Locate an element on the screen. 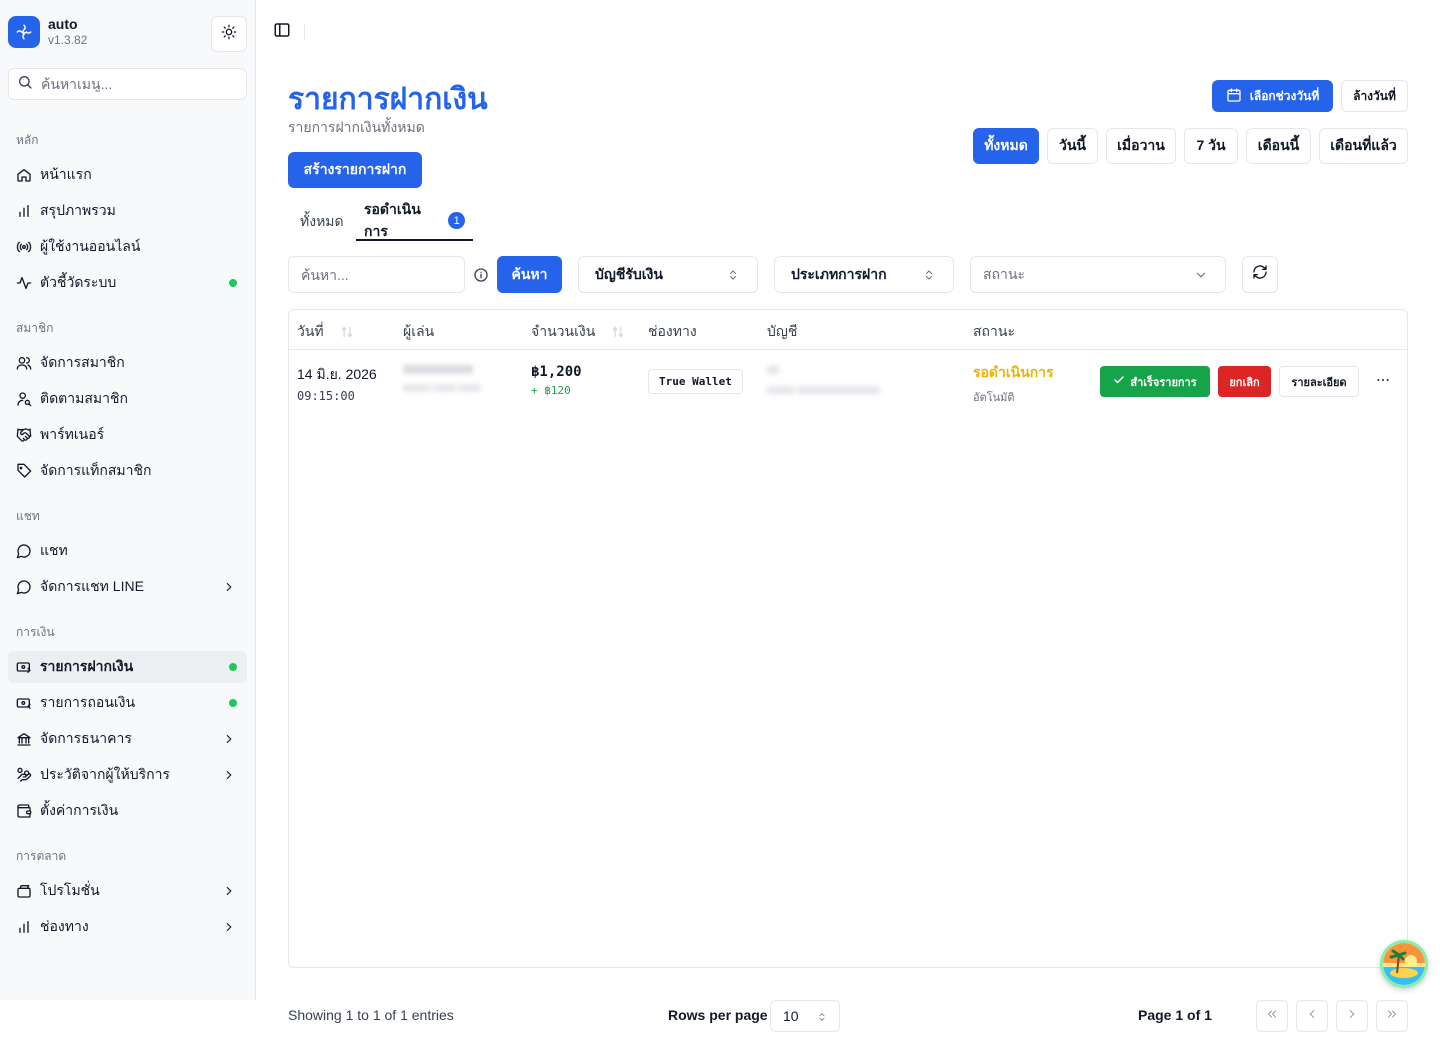 This screenshot has width=1440, height=1064. column-header-date: วันที่ is located at coordinates (325, 332).